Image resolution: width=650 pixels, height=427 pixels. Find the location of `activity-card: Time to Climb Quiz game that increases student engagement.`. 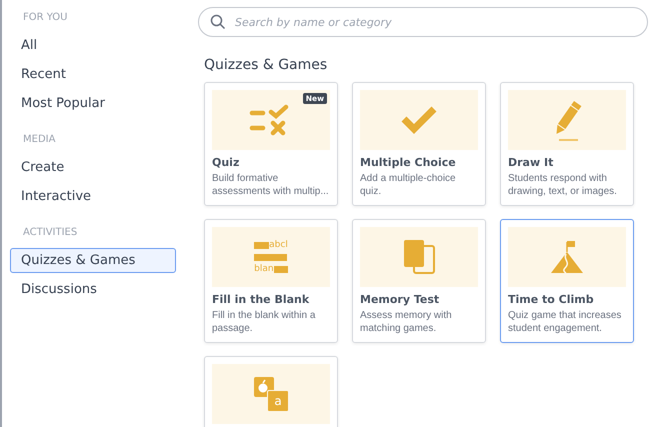

activity-card: Time to Climb Quiz game that increases student engagement. is located at coordinates (567, 281).